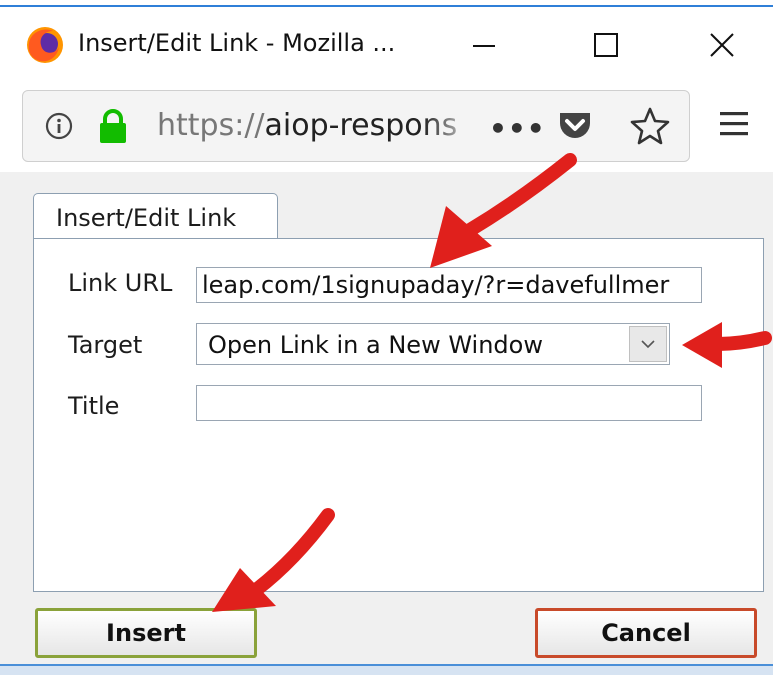 This screenshot has width=773, height=675. I want to click on target-select: Open Link in a New Window, so click(433, 344).